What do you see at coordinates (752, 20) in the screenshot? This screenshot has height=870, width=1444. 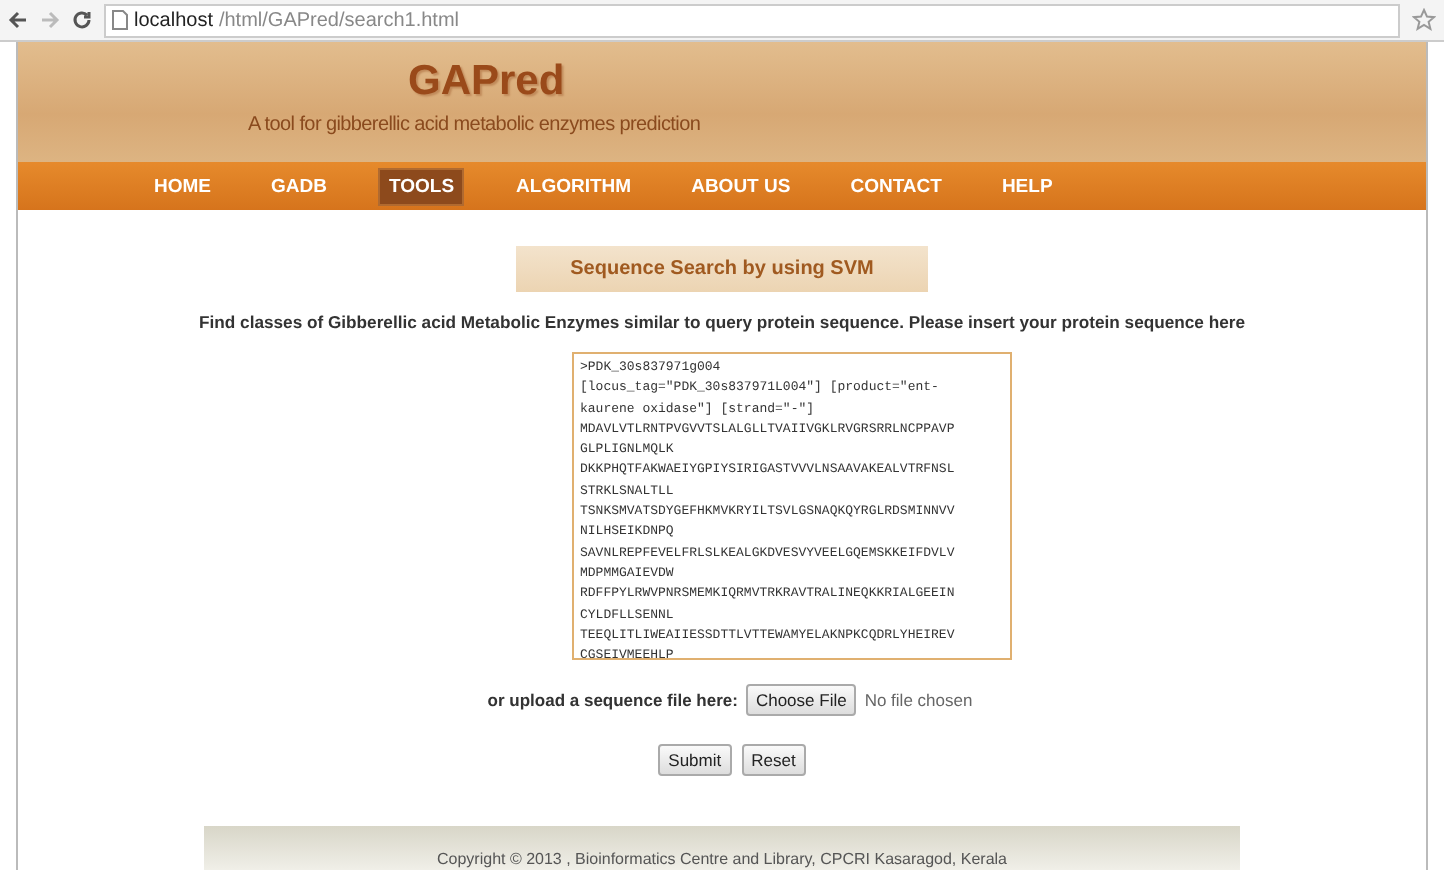 I see `address-bar: localhost /html/GAPred/search1.html` at bounding box center [752, 20].